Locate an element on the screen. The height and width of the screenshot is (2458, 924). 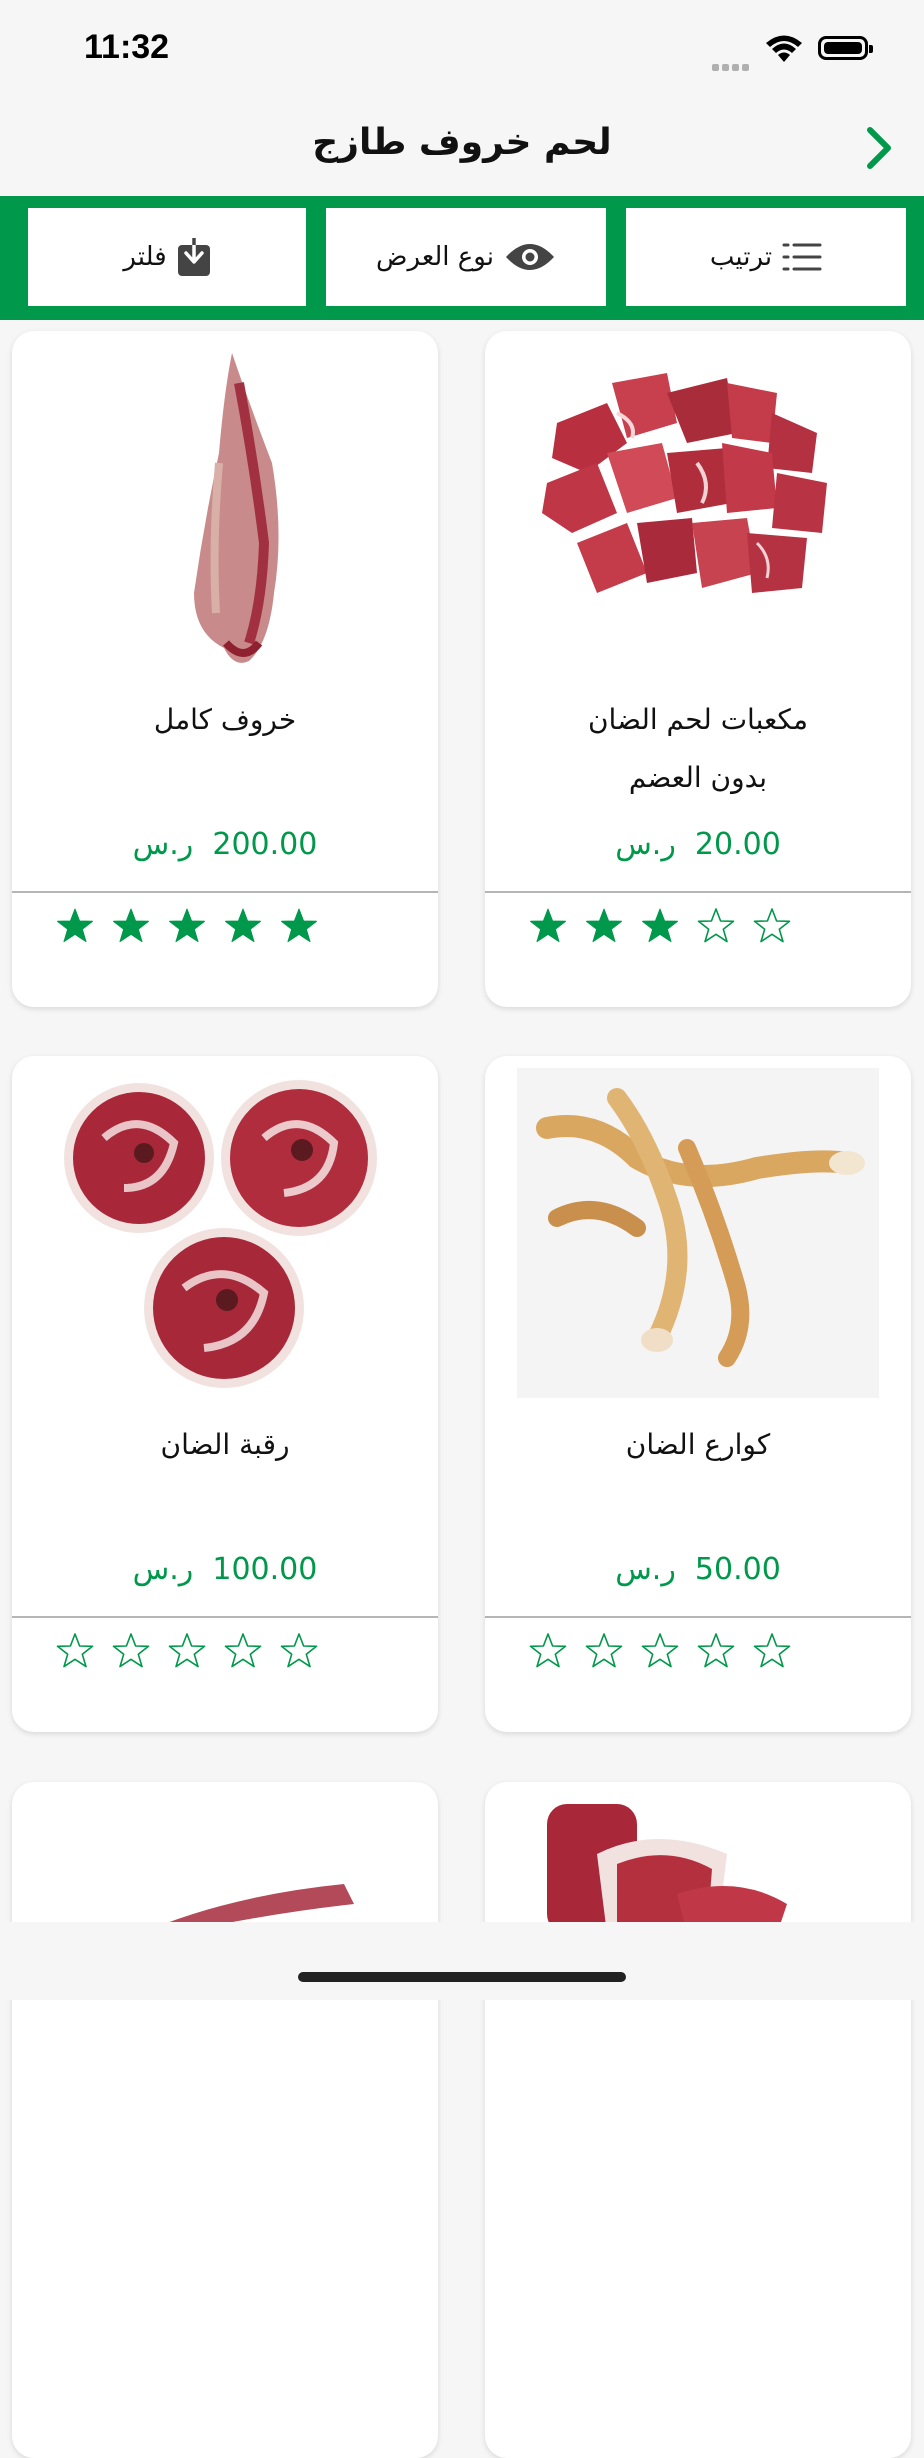
chevron-right-icon is located at coordinates (880, 148).